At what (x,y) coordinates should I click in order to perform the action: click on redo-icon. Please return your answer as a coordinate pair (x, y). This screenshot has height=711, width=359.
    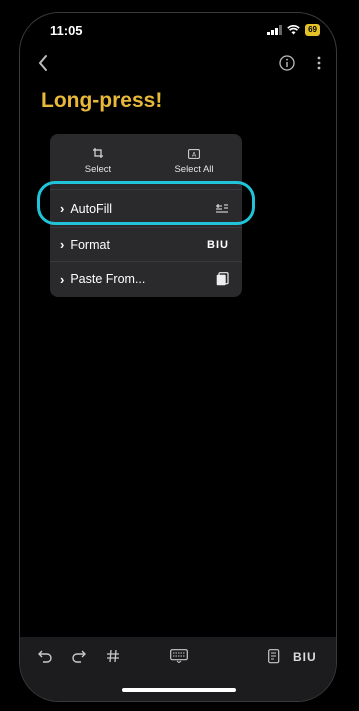
    Looking at the image, I should click on (79, 656).